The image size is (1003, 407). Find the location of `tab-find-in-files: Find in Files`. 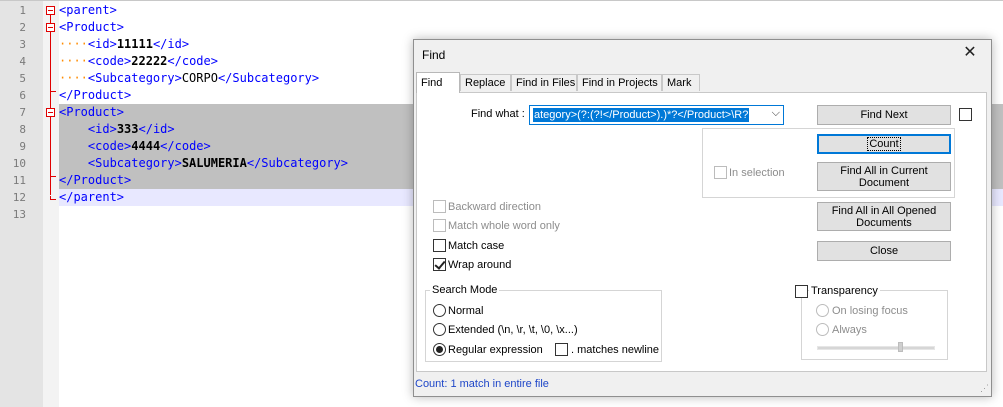

tab-find-in-files: Find in Files is located at coordinates (544, 82).